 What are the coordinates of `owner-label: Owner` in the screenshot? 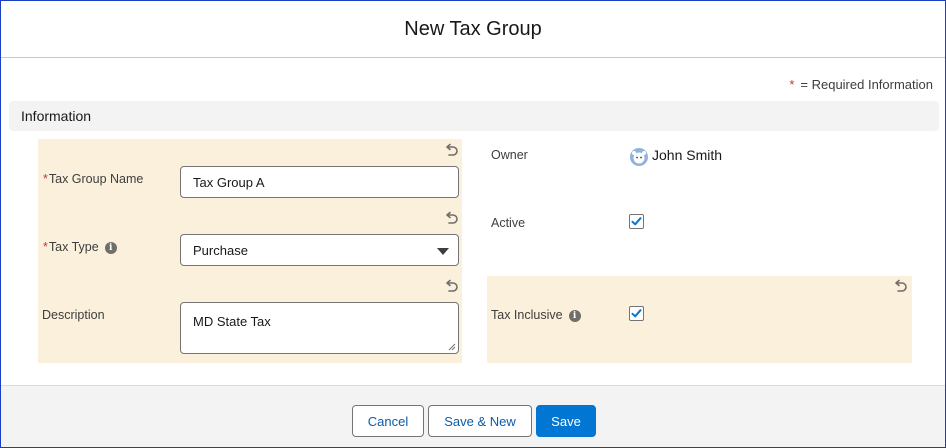 It's located at (509, 155).